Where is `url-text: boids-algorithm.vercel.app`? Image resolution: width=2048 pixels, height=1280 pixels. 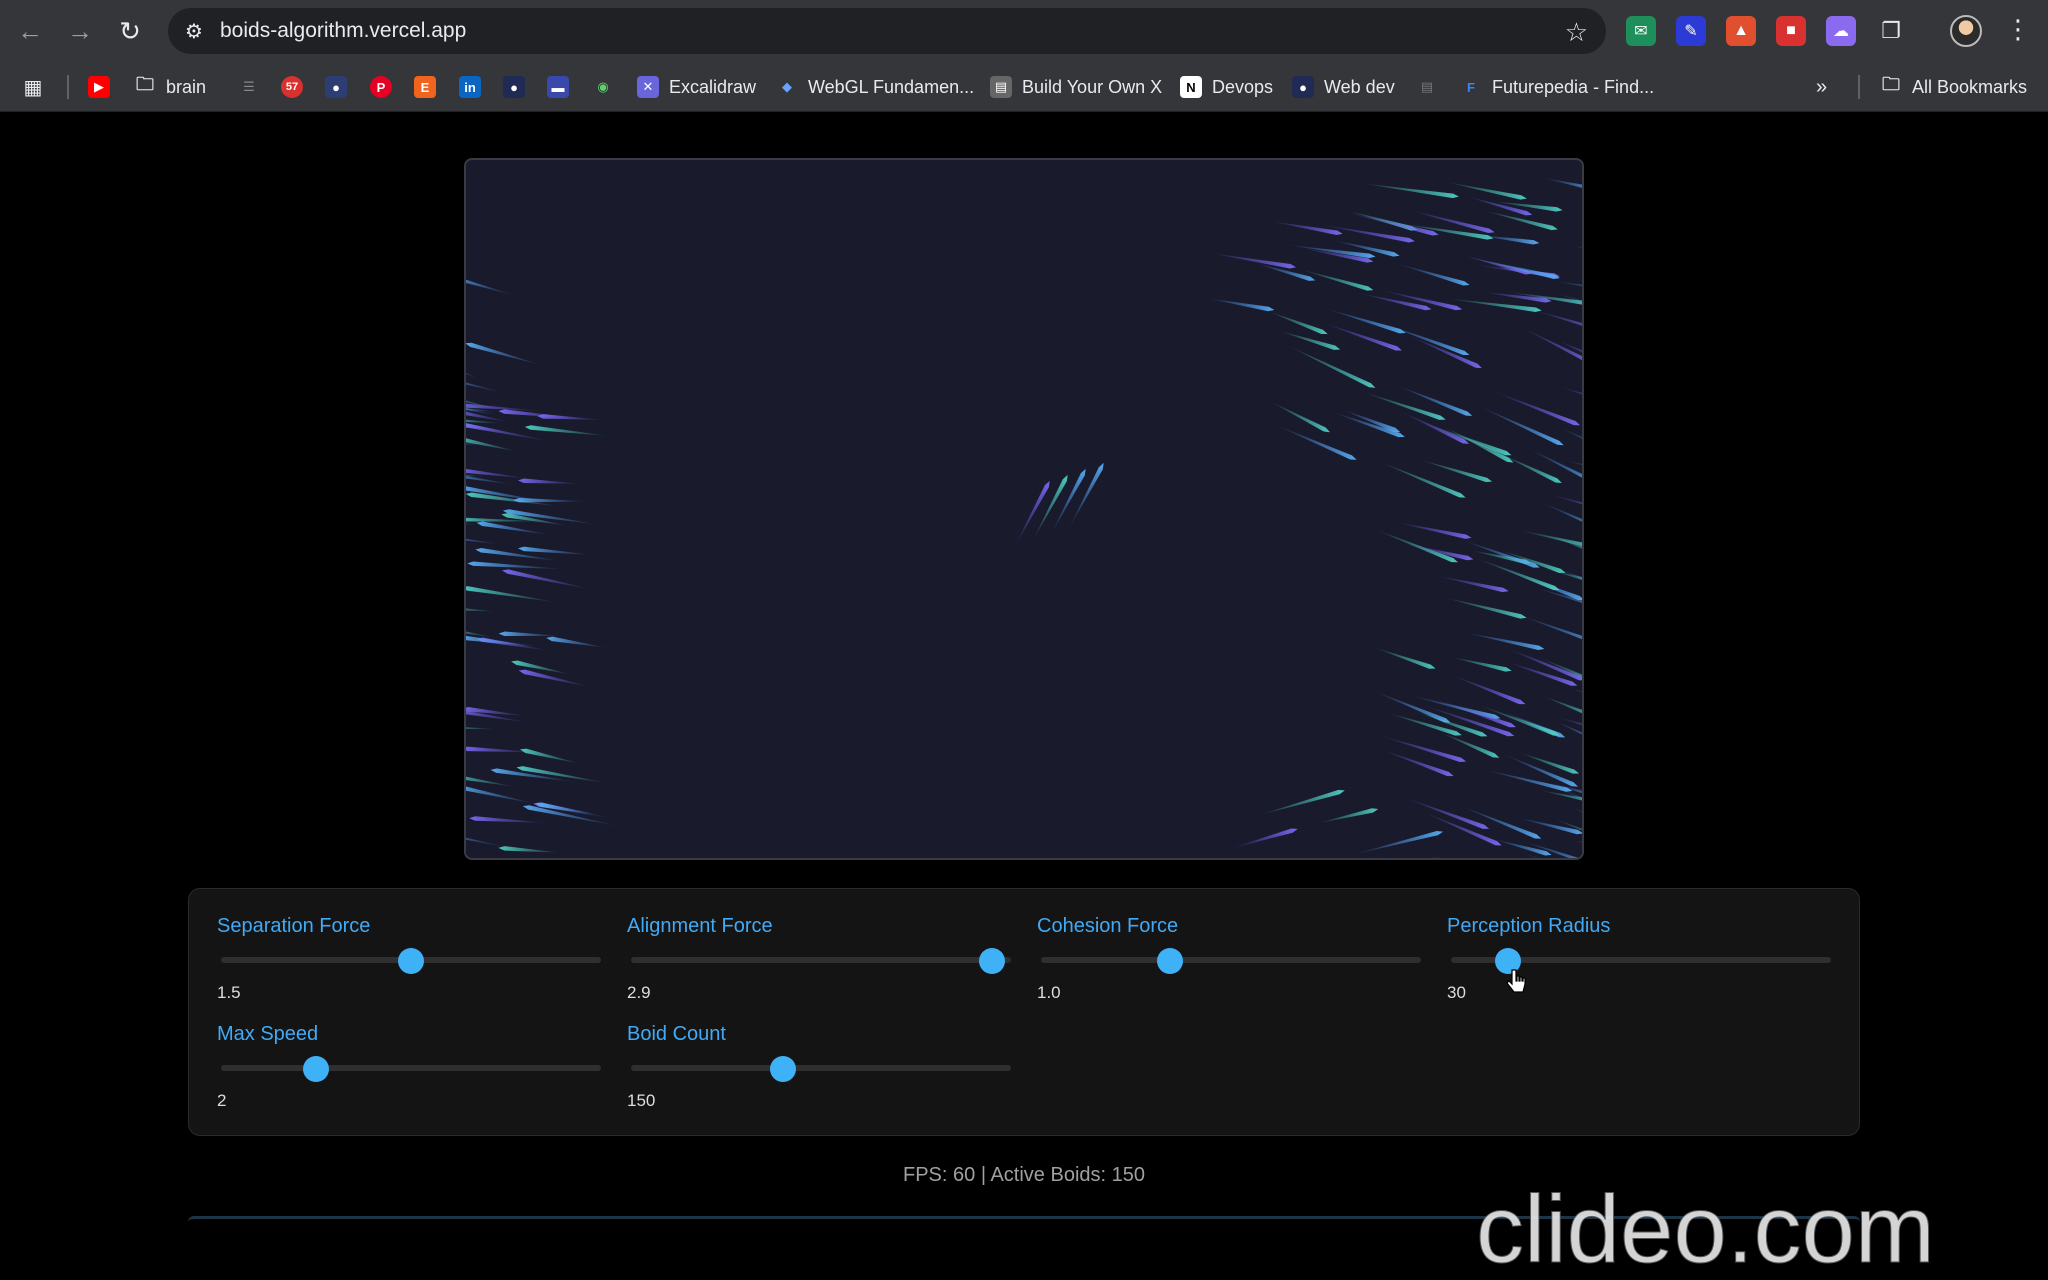
url-text: boids-algorithm.vercel.app is located at coordinates (343, 31).